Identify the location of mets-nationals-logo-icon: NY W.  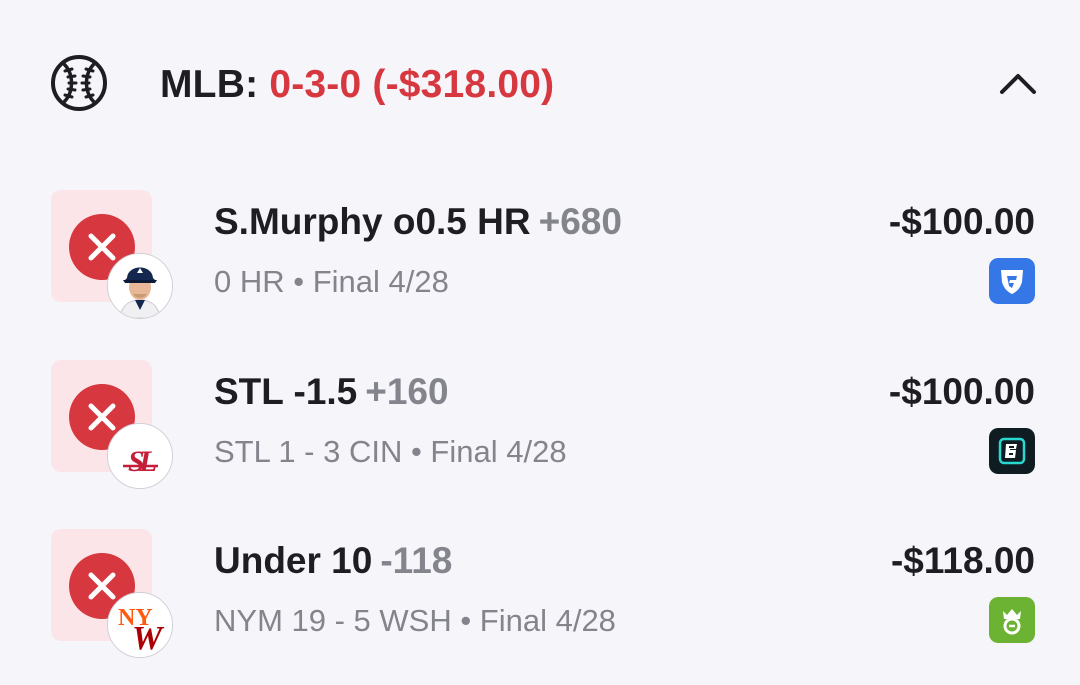
(140, 625).